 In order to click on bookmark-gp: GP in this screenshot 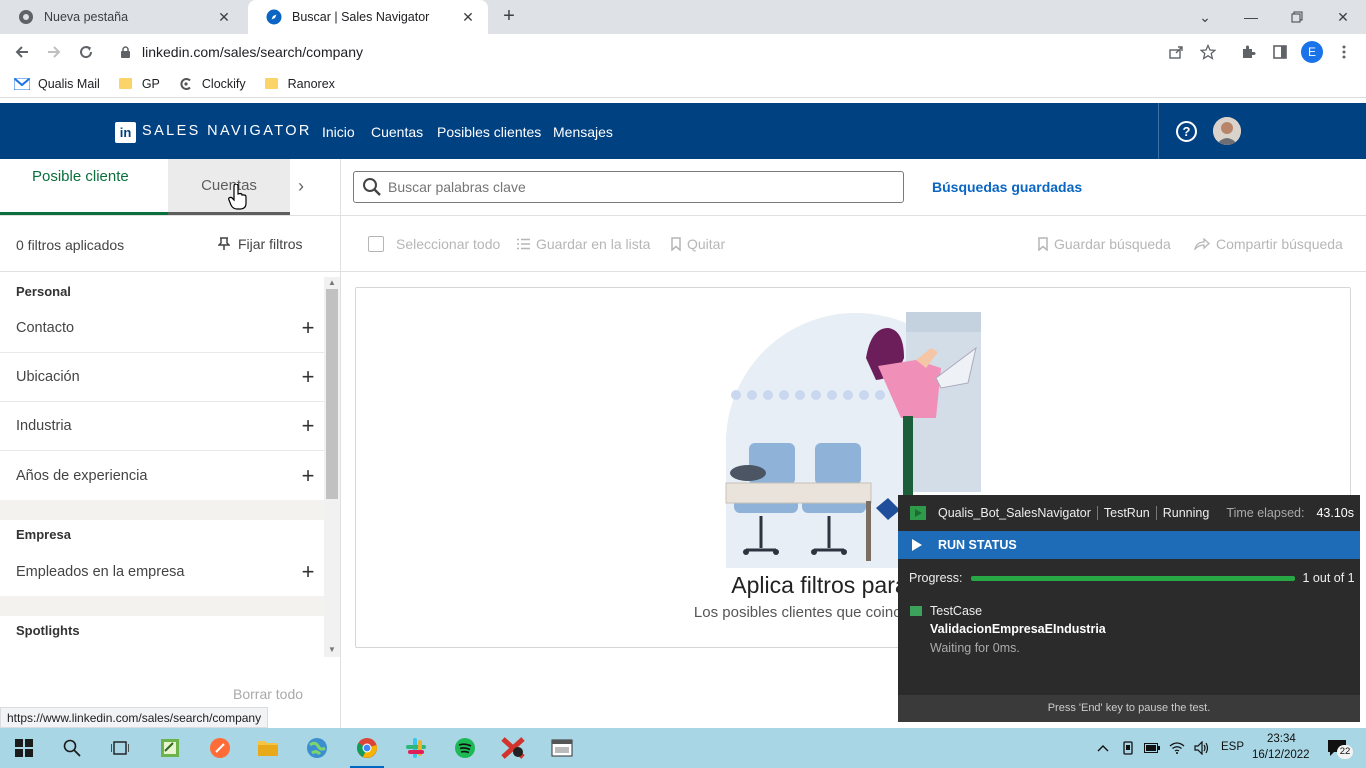, I will do `click(139, 84)`.